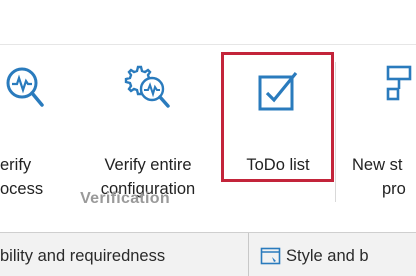 The image size is (416, 276). I want to click on todo-highlight-frame, so click(277, 117).